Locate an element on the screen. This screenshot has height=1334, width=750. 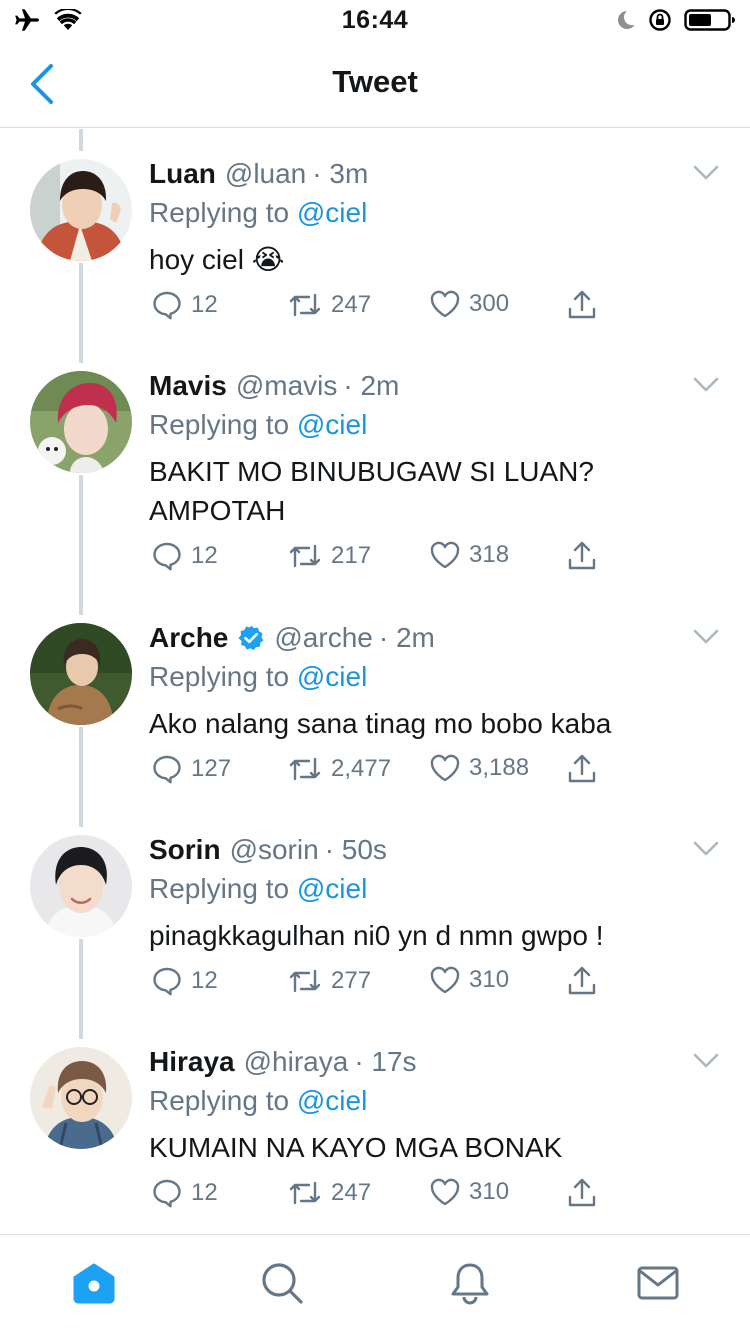
tab-home is located at coordinates (94, 1283).